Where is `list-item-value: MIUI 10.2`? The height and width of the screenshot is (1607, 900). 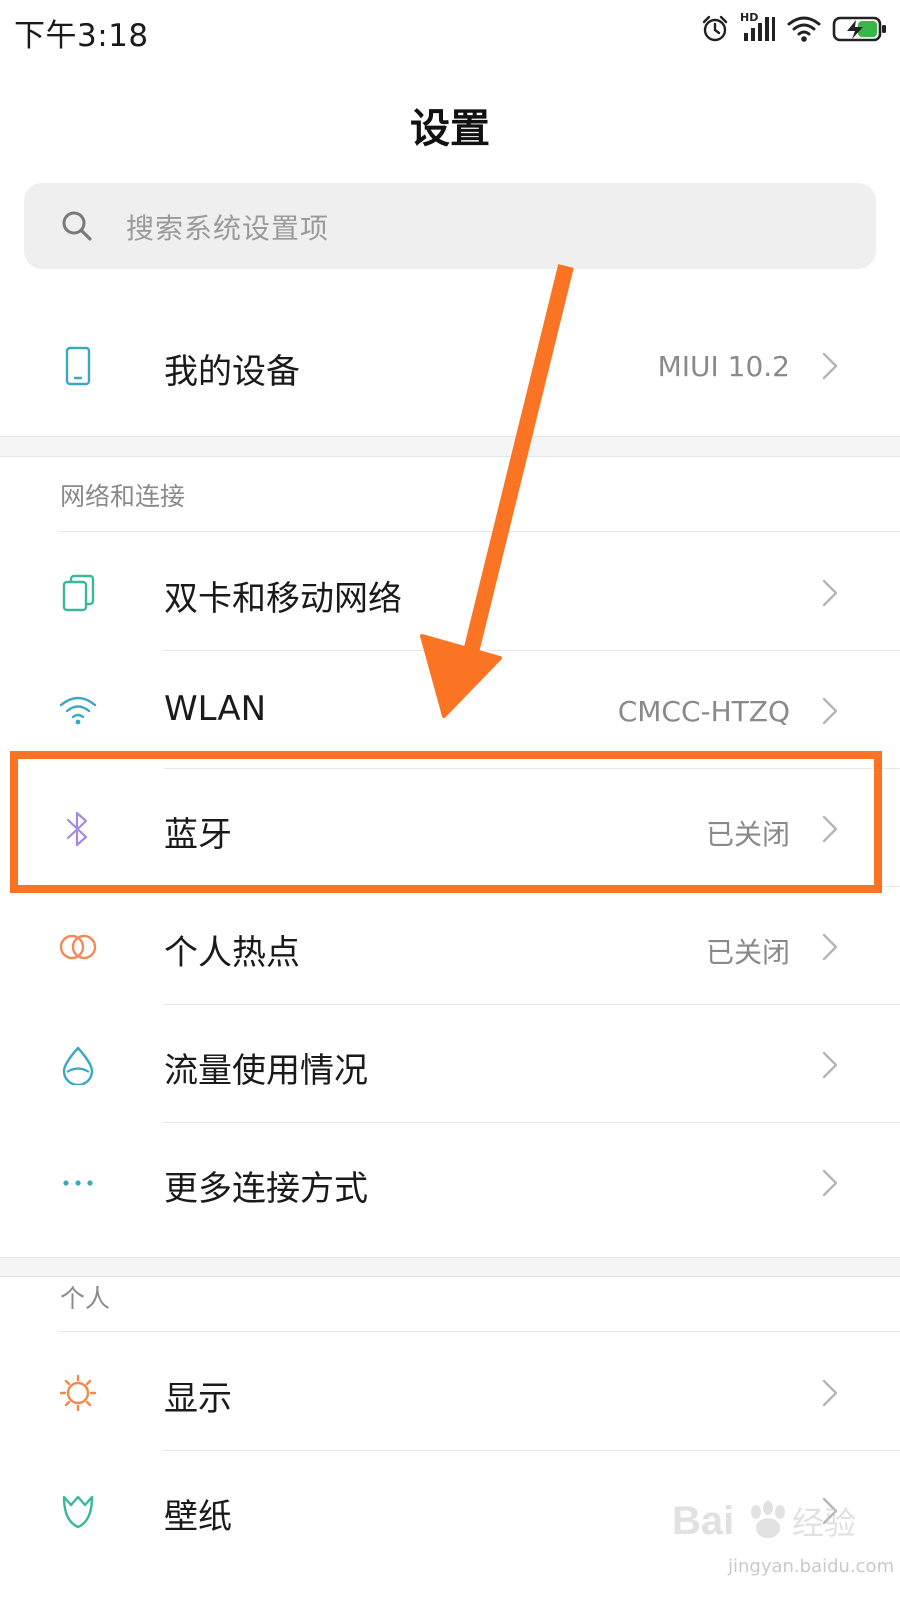 list-item-value: MIUI 10.2 is located at coordinates (723, 366).